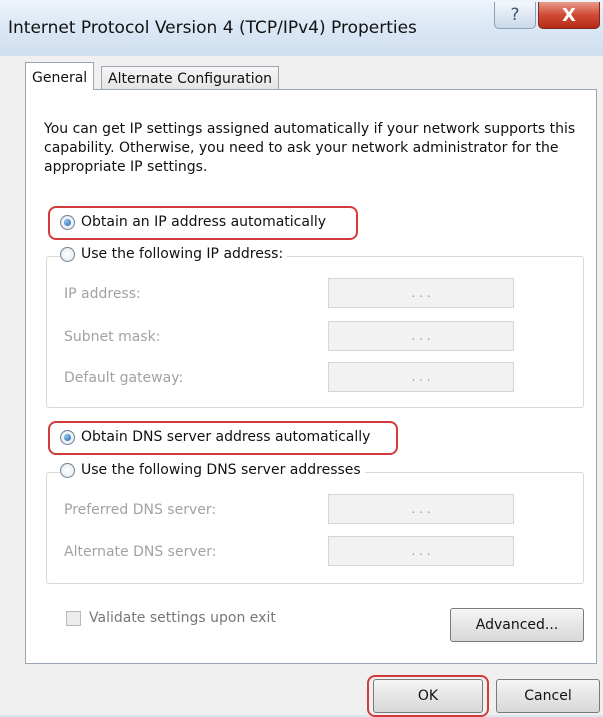 Image resolution: width=603 pixels, height=717 pixels. What do you see at coordinates (421, 336) in the screenshot?
I see `subnet-mask-input: . . .` at bounding box center [421, 336].